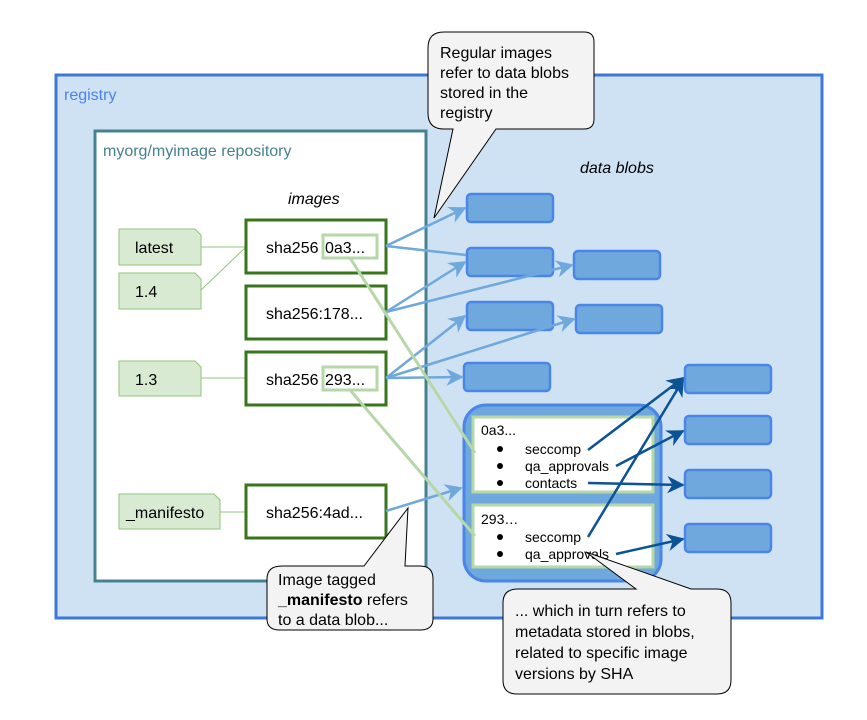 This screenshot has width=867, height=720. What do you see at coordinates (567, 466) in the screenshot?
I see `entry-item: qa_approvals` at bounding box center [567, 466].